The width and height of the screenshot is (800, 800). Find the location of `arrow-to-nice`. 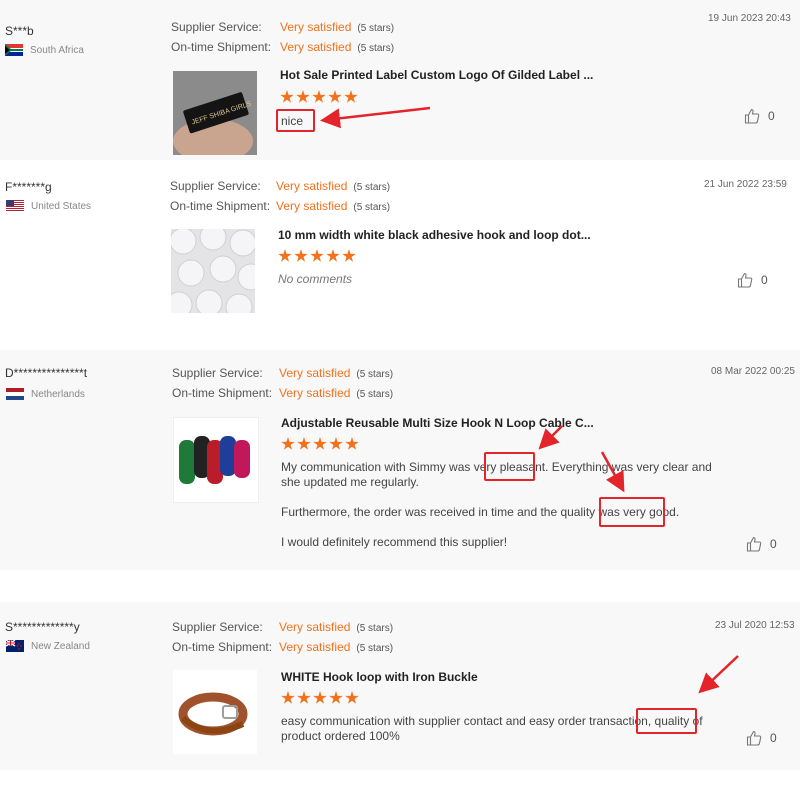

arrow-to-nice is located at coordinates (375, 117).